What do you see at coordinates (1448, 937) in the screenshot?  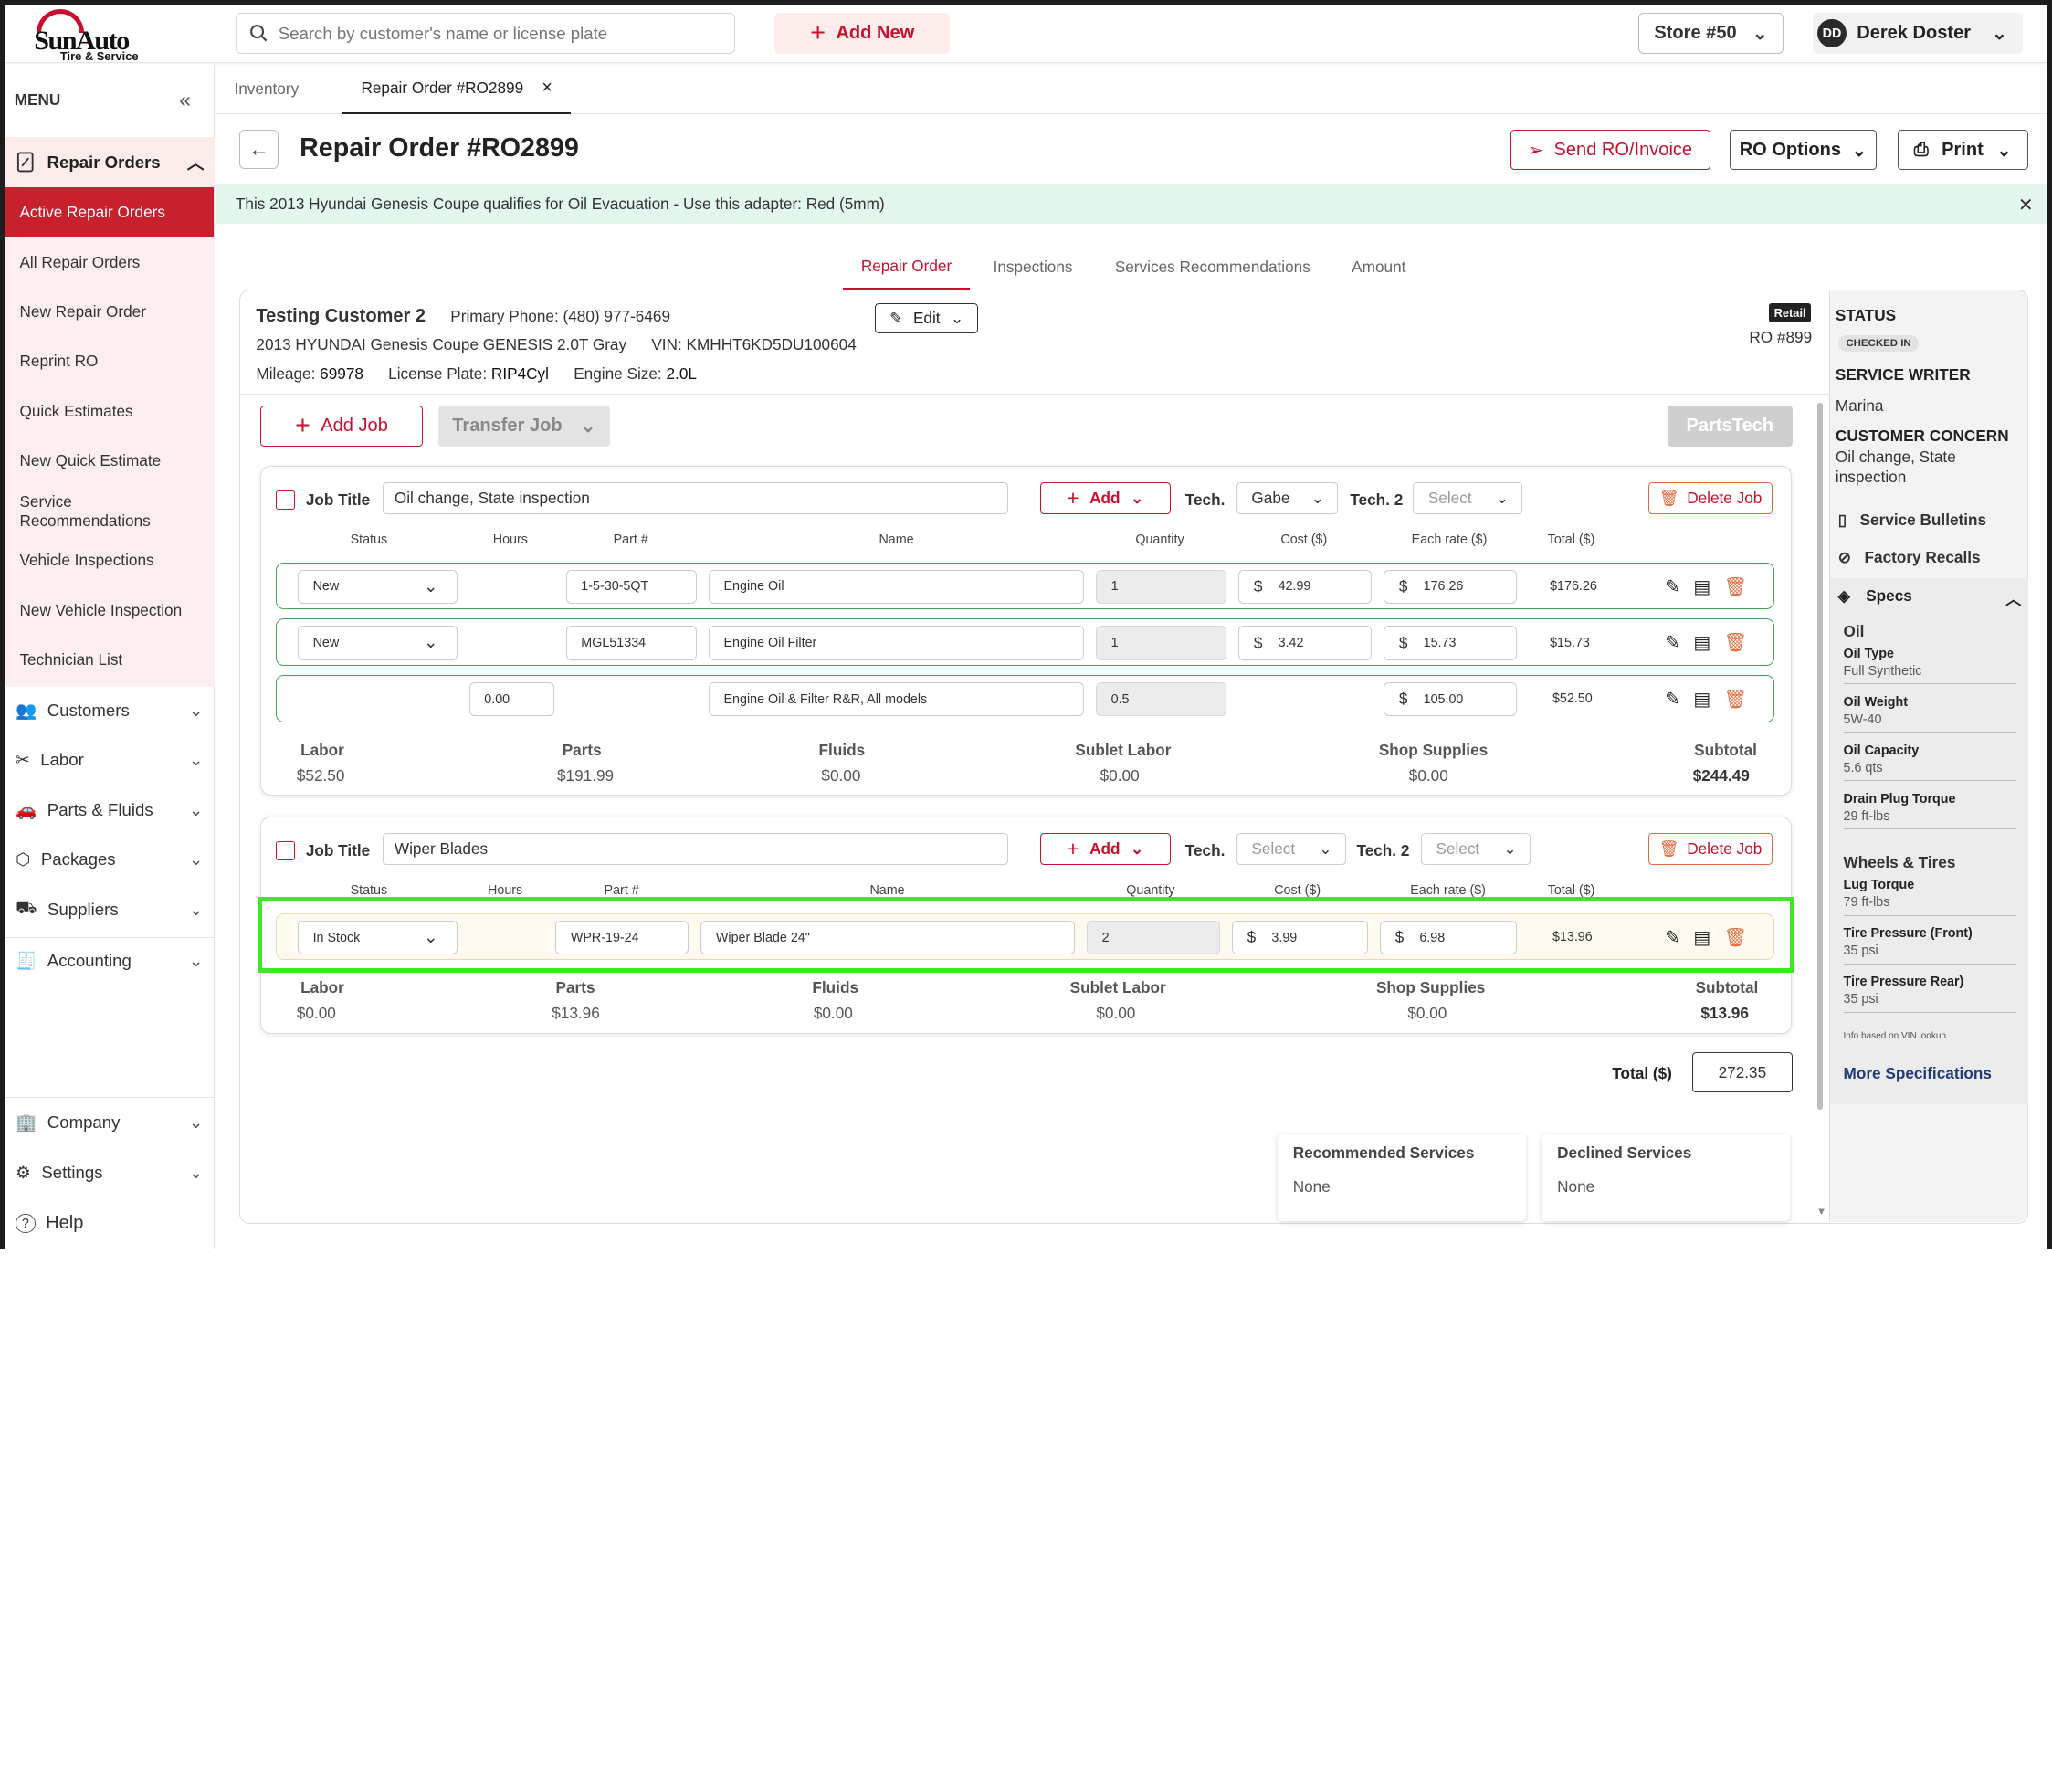 I see `each-rate-input: $6.98` at bounding box center [1448, 937].